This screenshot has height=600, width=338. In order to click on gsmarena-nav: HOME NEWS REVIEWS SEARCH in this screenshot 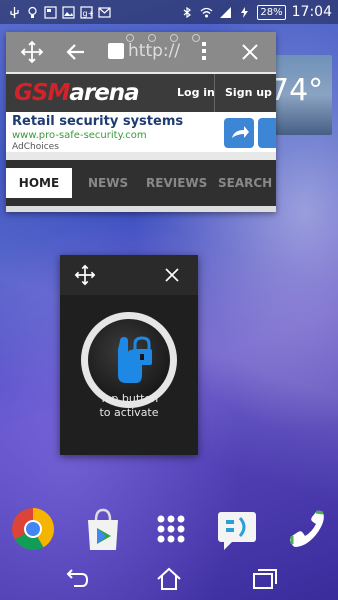, I will do `click(141, 183)`.